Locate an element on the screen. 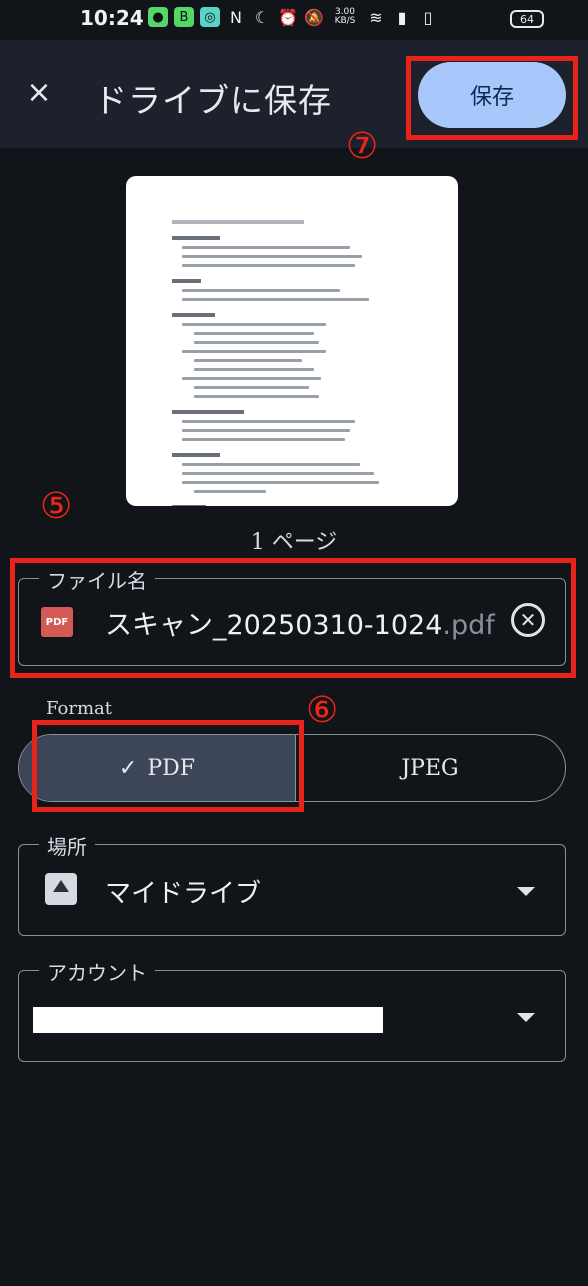  alarm-icon: ⏰ is located at coordinates (288, 17).